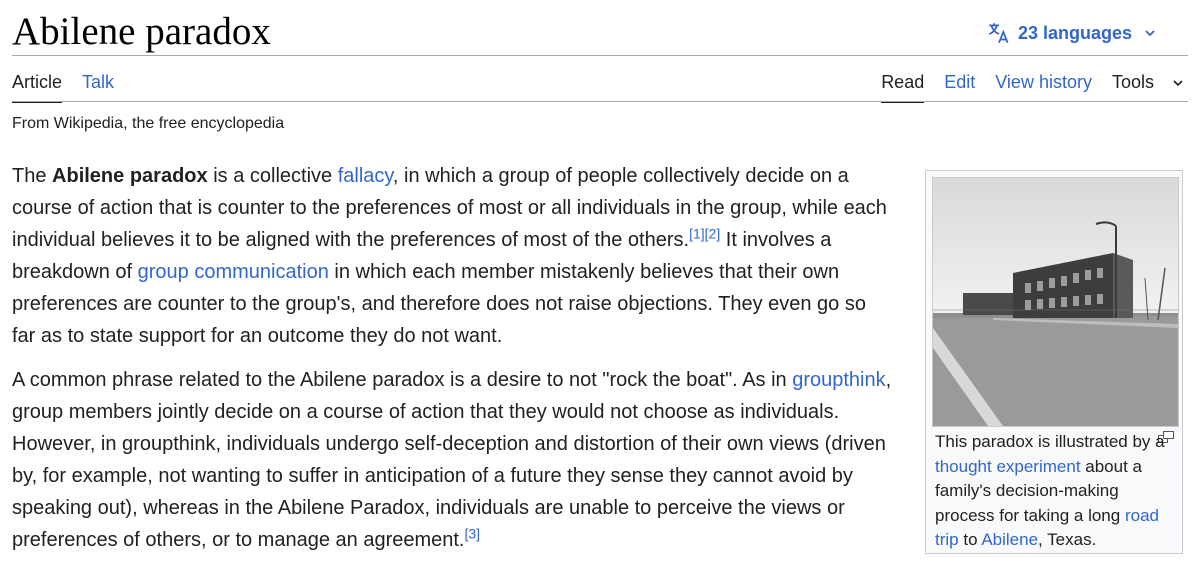 The width and height of the screenshot is (1200, 585). I want to click on tools-label: Tools, so click(1132, 82).